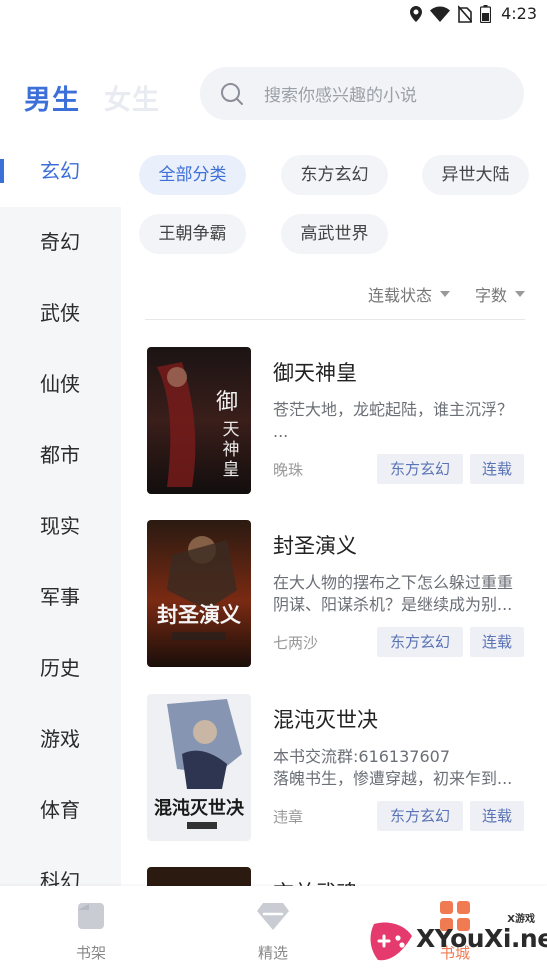  Describe the element at coordinates (192, 175) in the screenshot. I see `chip-all: 全部分类` at that location.